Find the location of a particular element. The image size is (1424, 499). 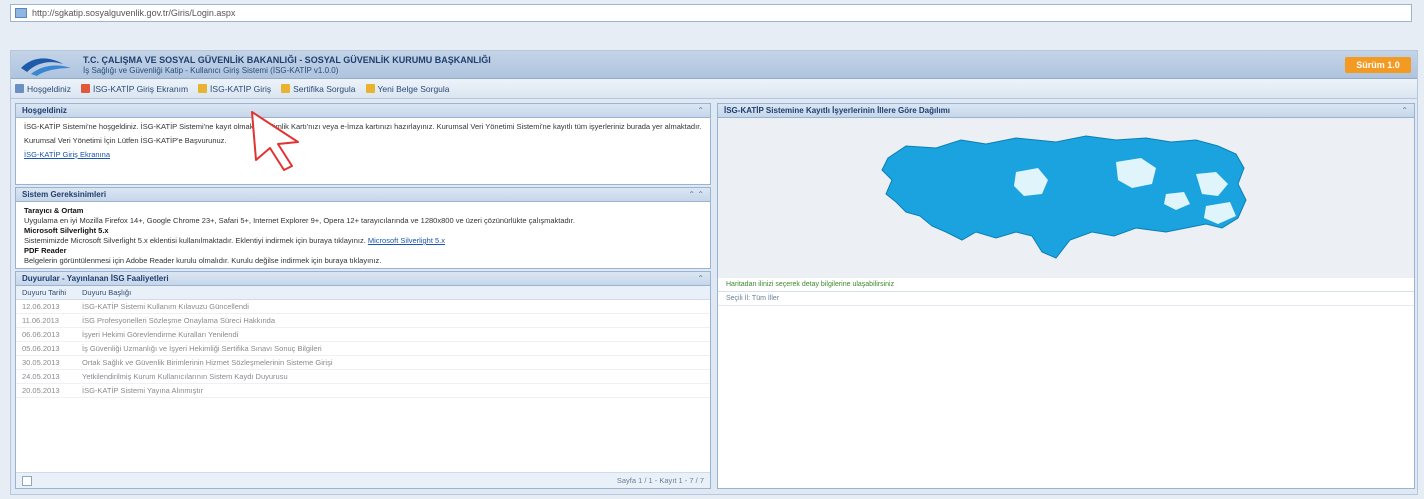

toolbar-item-2: İSG-KATİP Giriş is located at coordinates (234, 89).